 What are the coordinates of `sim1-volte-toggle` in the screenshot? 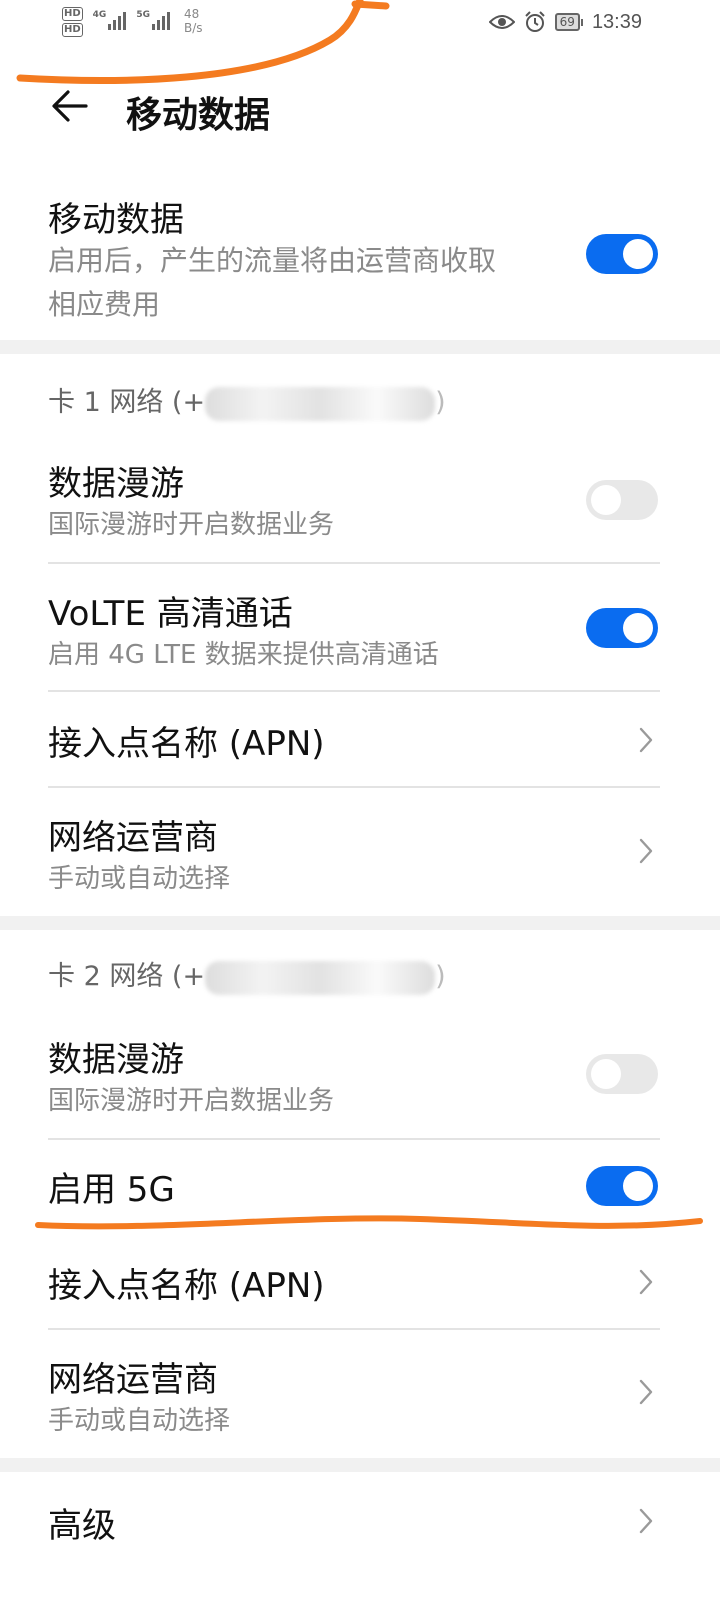 It's located at (622, 628).